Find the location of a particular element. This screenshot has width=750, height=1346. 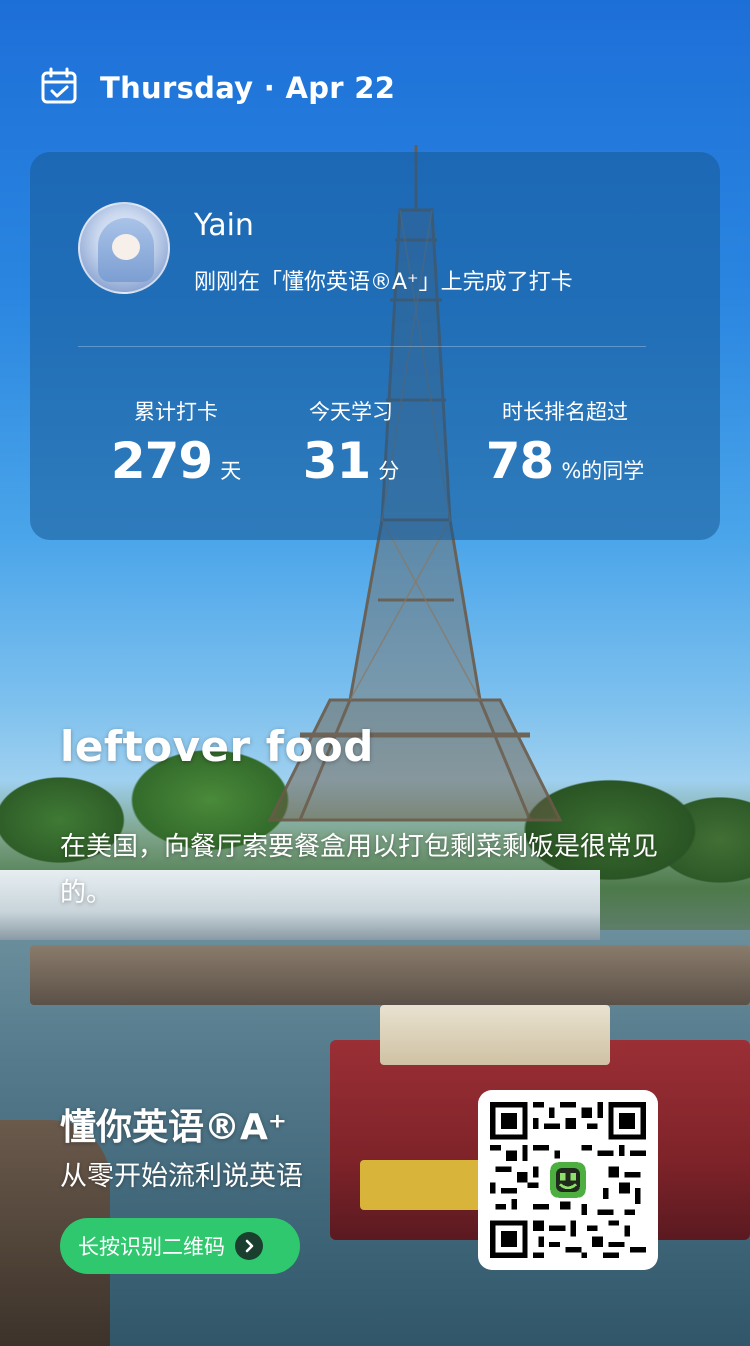

stat-label: 时长排名超过 is located at coordinates (565, 412).